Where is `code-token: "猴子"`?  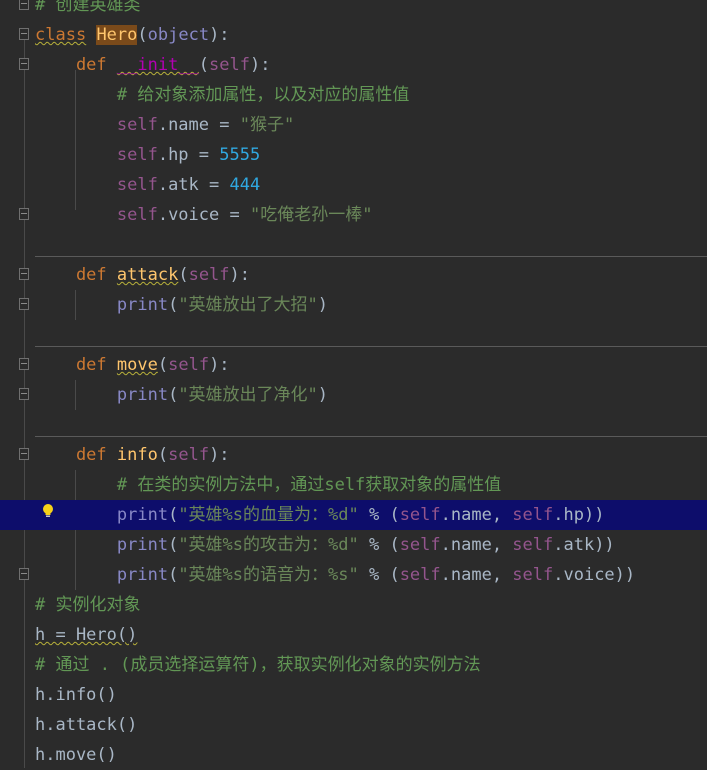 code-token: "猴子" is located at coordinates (267, 125).